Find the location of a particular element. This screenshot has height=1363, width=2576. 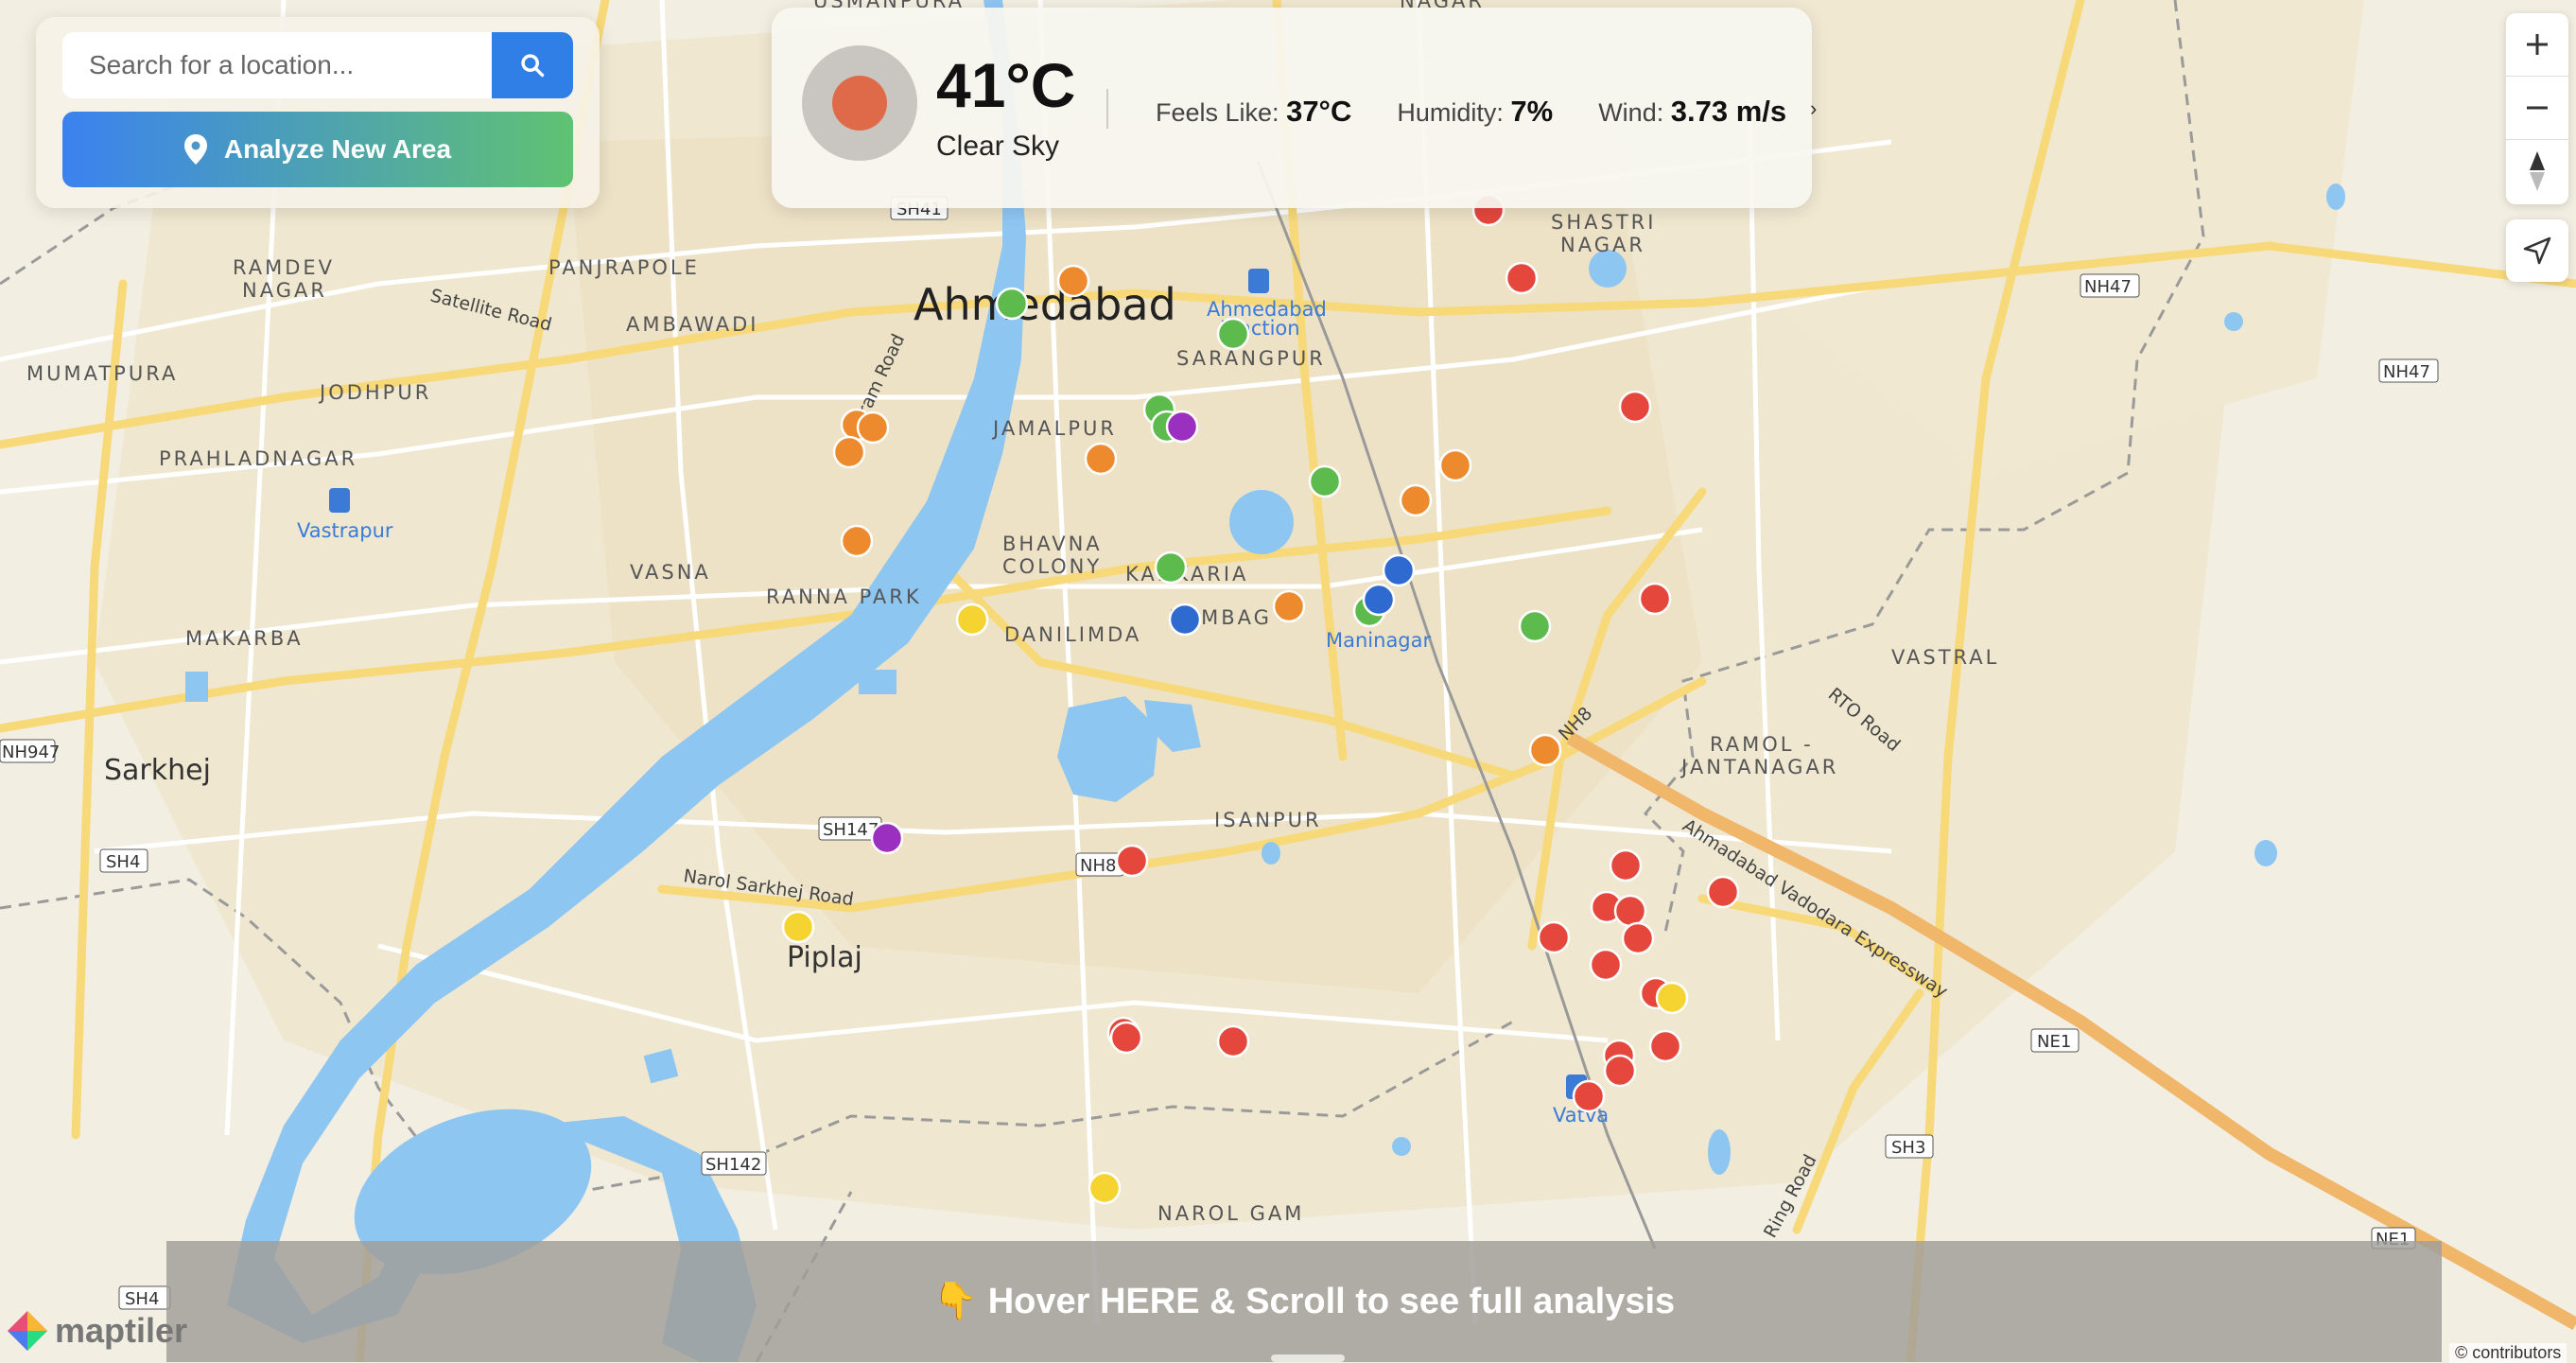

sun-icon is located at coordinates (859, 103).